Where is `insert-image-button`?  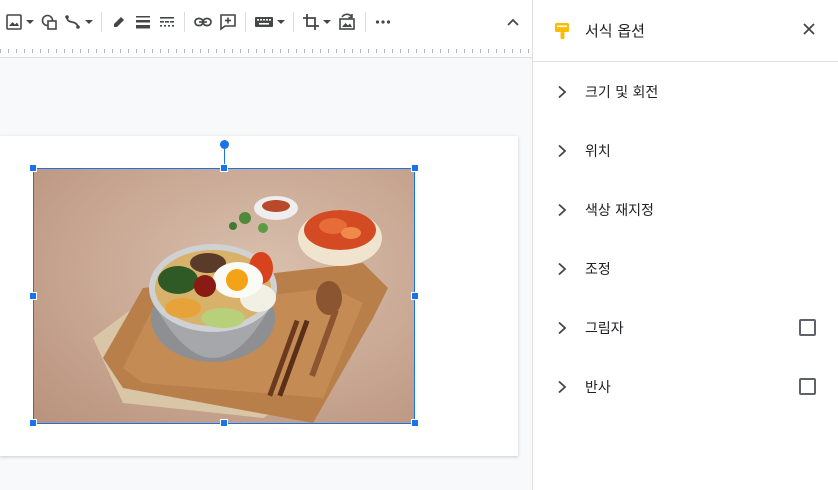
insert-image-button is located at coordinates (19, 22).